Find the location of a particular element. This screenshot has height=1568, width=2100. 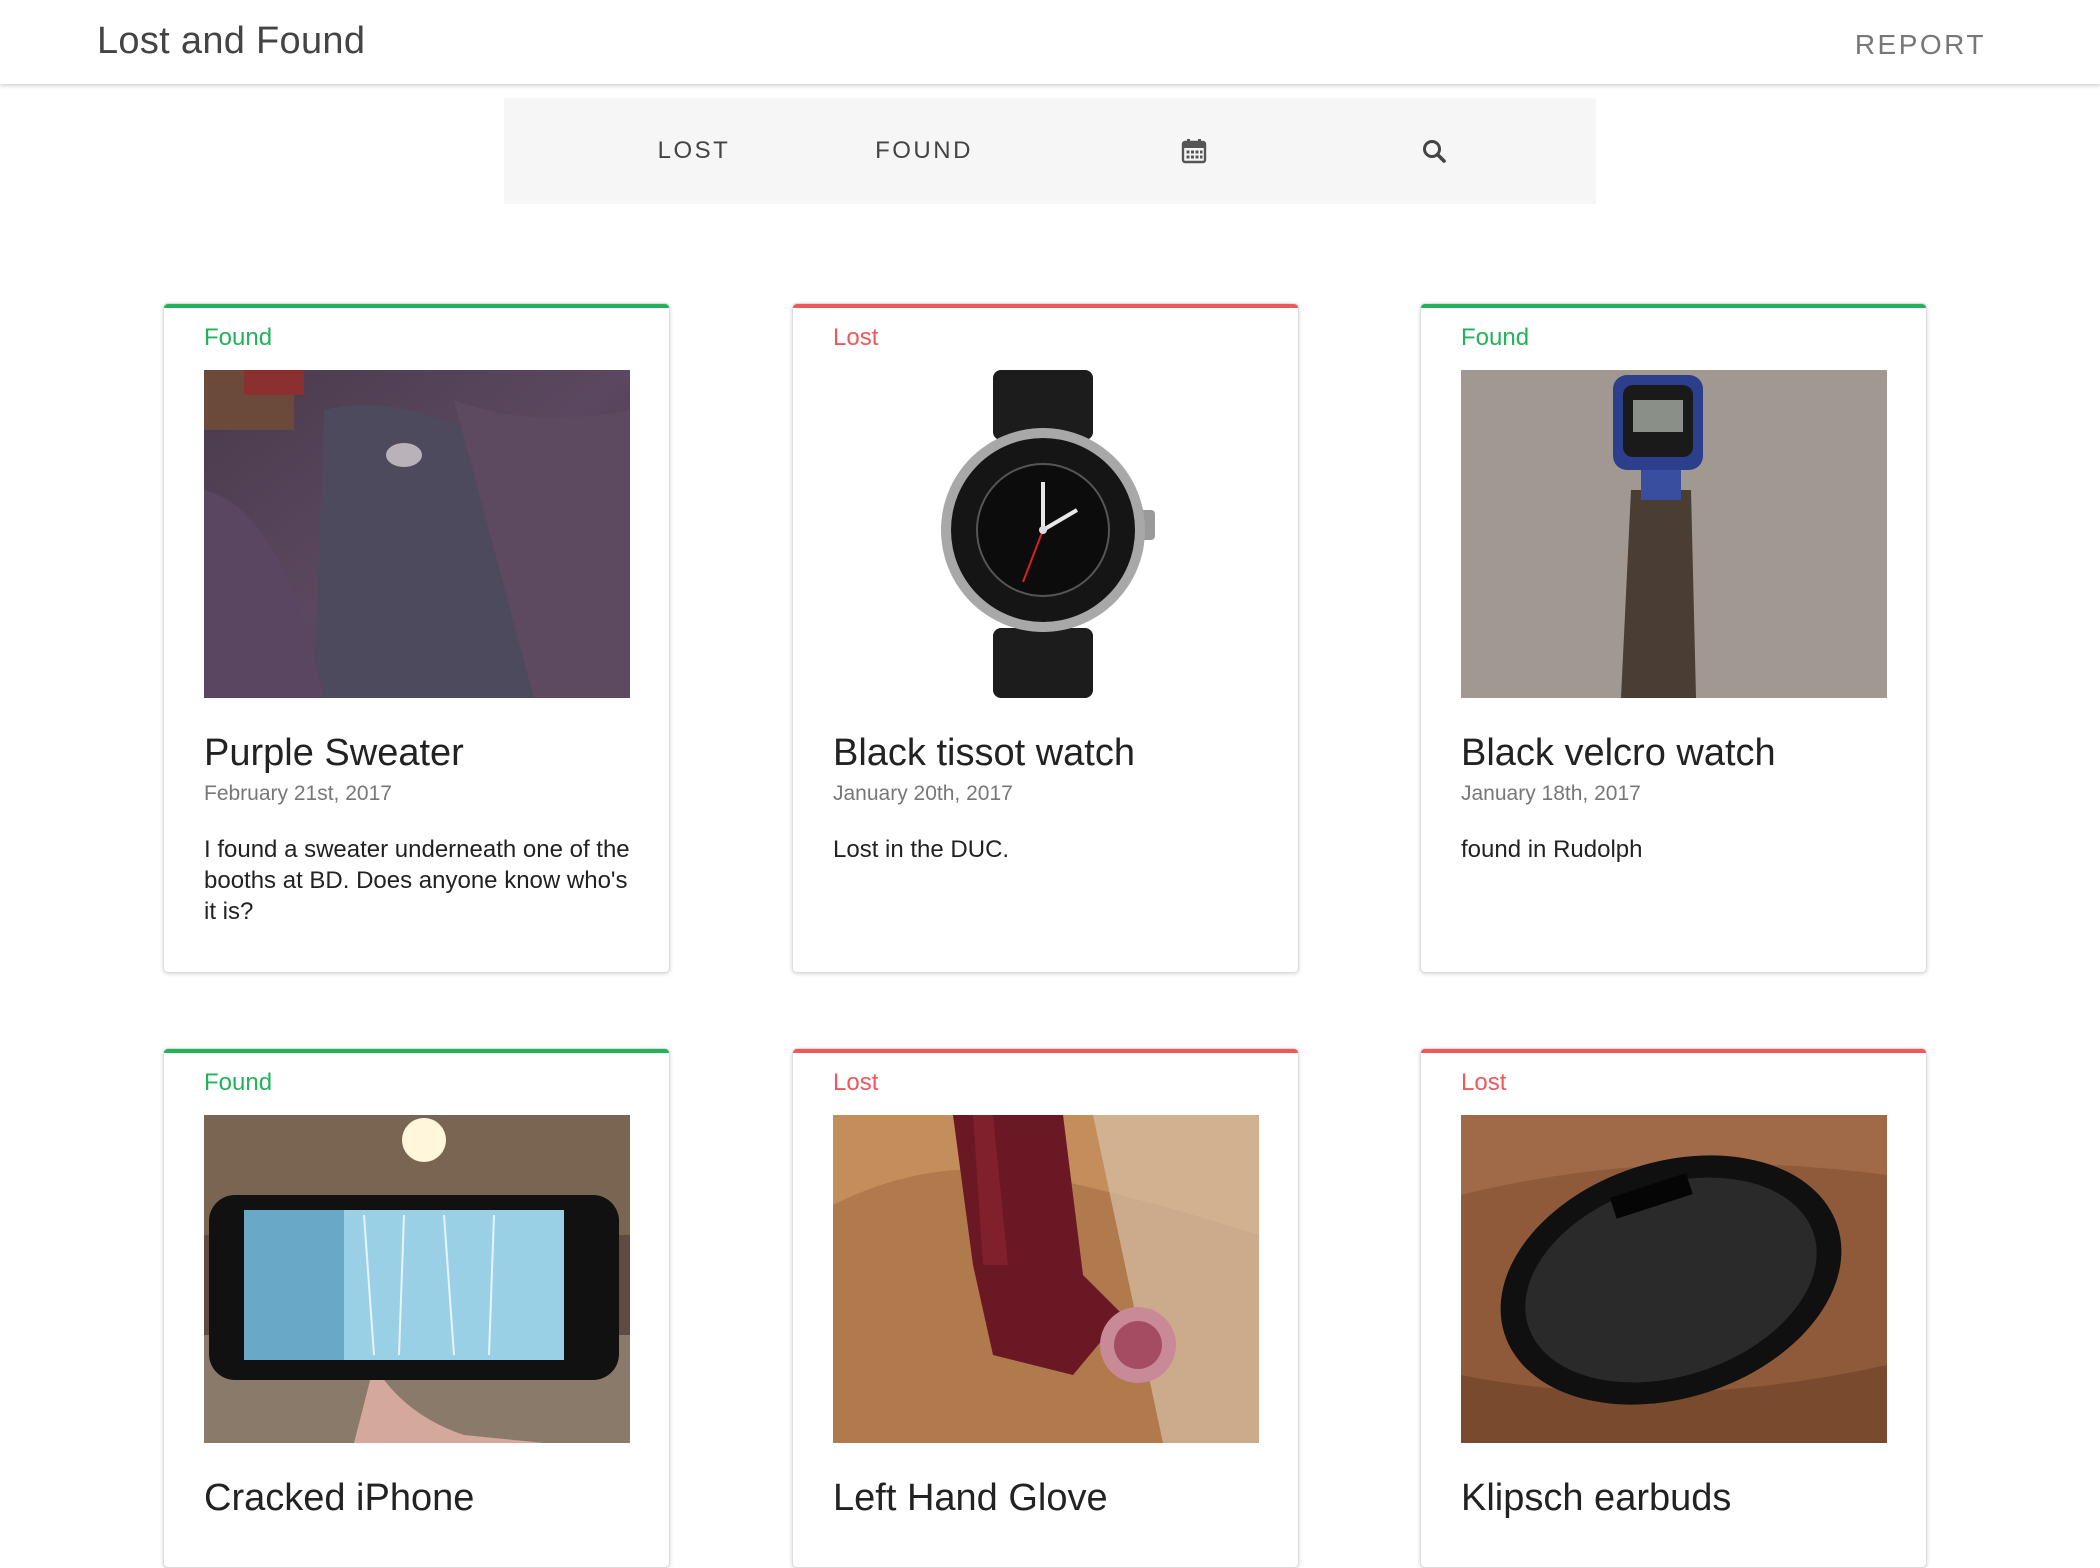

search-icon is located at coordinates (1434, 151).